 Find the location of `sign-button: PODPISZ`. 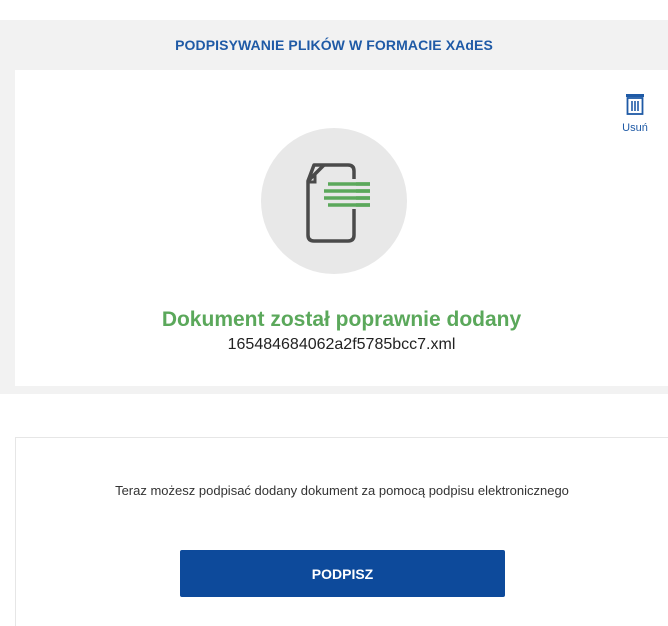

sign-button: PODPISZ is located at coordinates (342, 573).